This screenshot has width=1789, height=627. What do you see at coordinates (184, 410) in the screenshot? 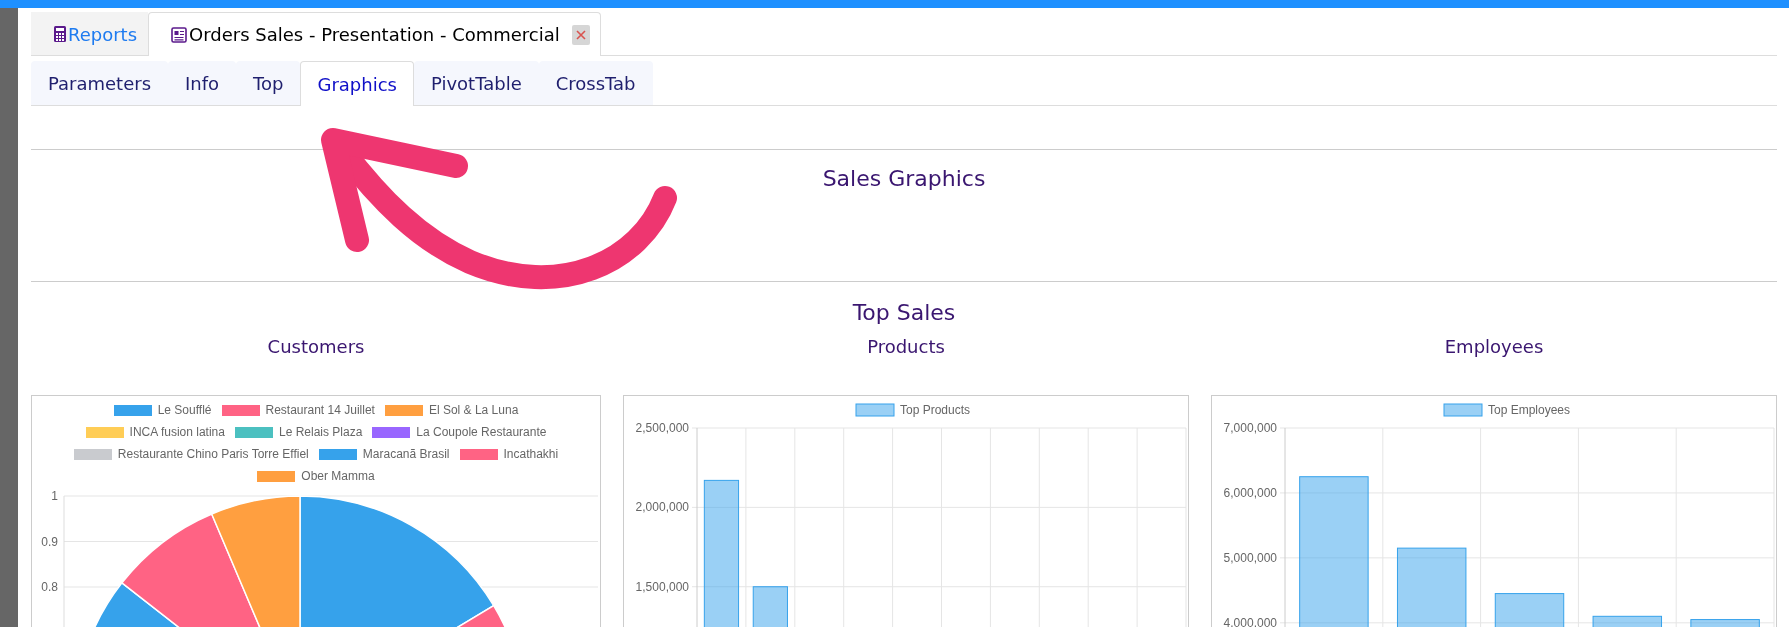
I see `legend-label: Le Soufflé` at bounding box center [184, 410].